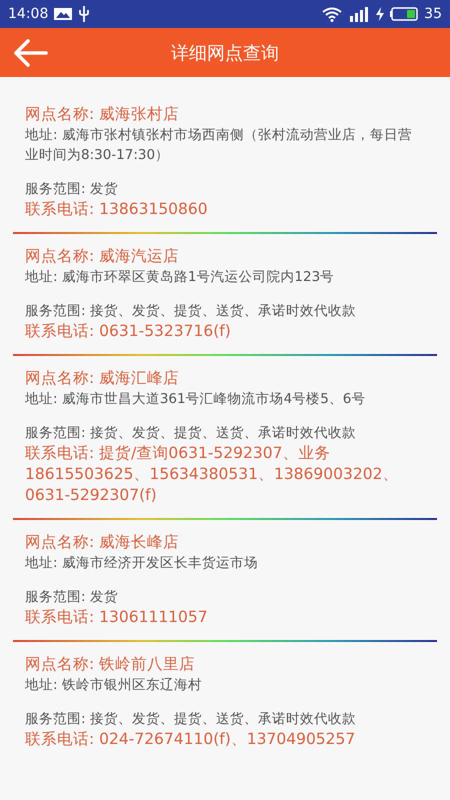  What do you see at coordinates (225, 53) in the screenshot?
I see `page-title: 详细网点查询` at bounding box center [225, 53].